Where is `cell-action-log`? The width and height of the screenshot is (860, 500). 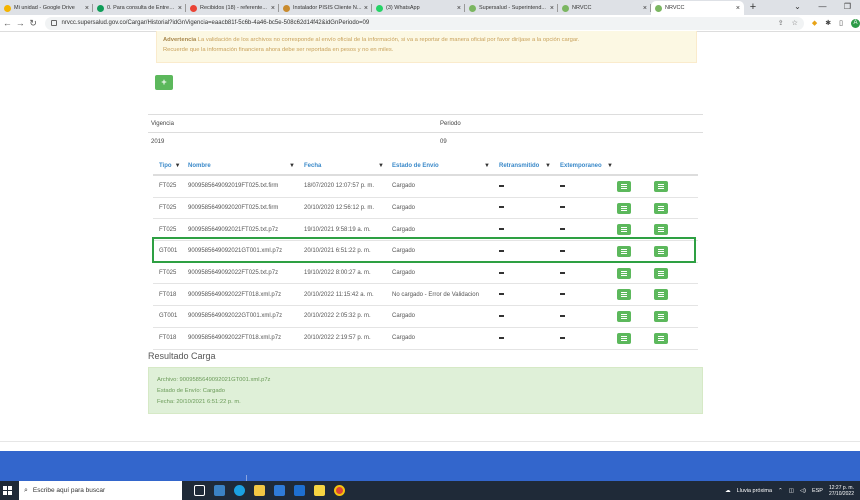
cell-action-log is located at coordinates (674, 338).